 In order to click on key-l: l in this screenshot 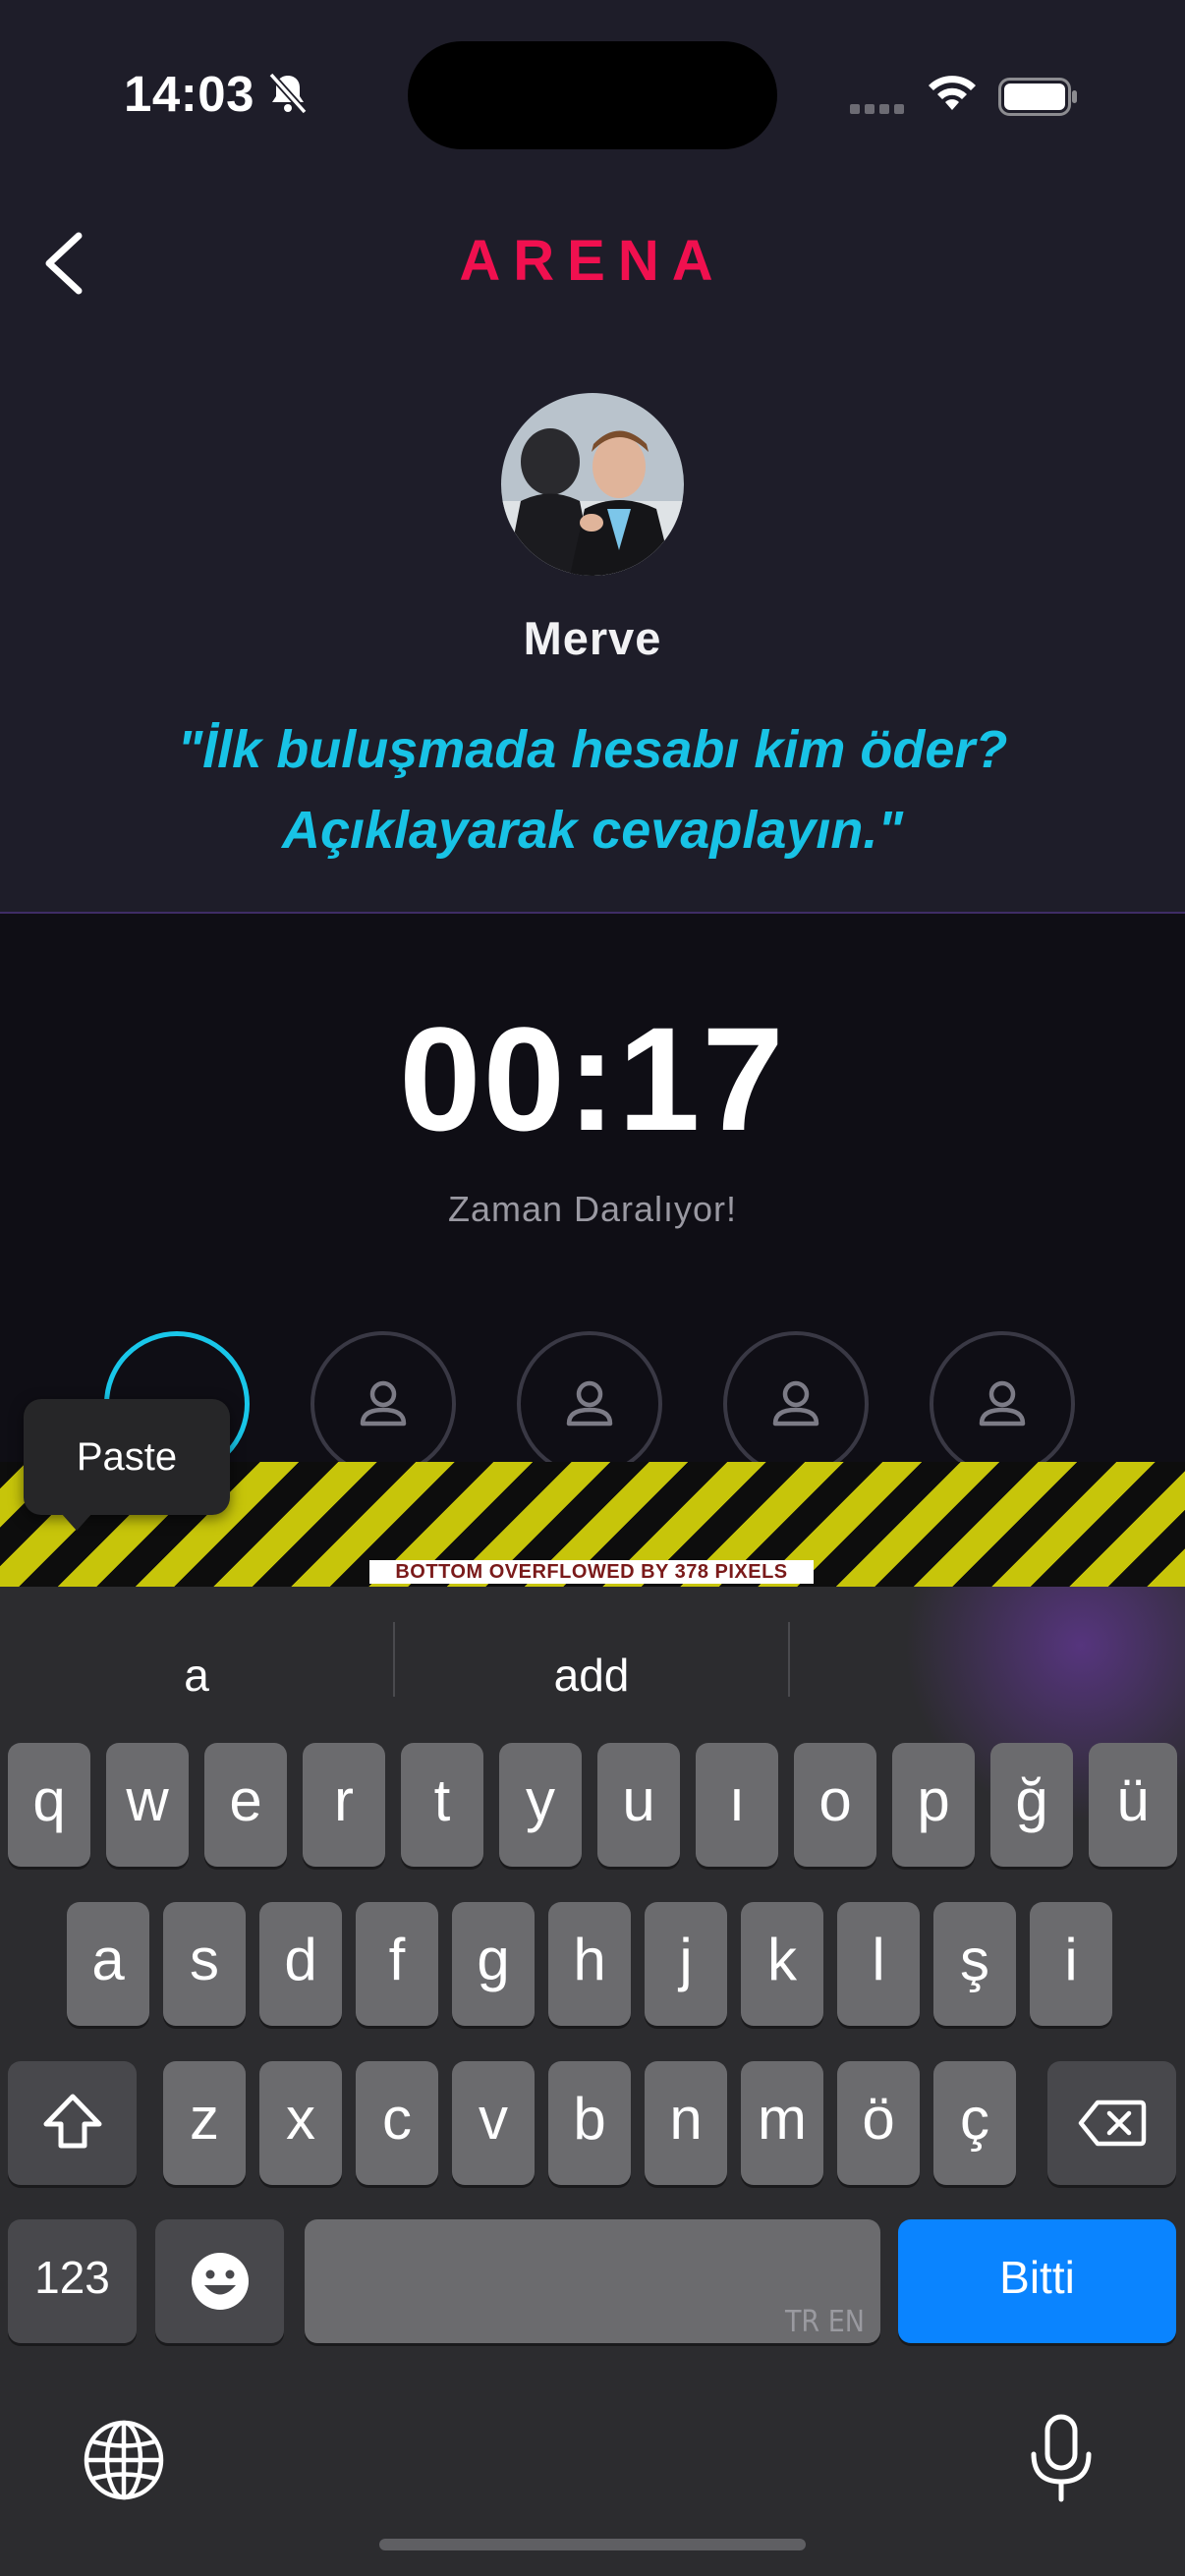, I will do `click(879, 1964)`.